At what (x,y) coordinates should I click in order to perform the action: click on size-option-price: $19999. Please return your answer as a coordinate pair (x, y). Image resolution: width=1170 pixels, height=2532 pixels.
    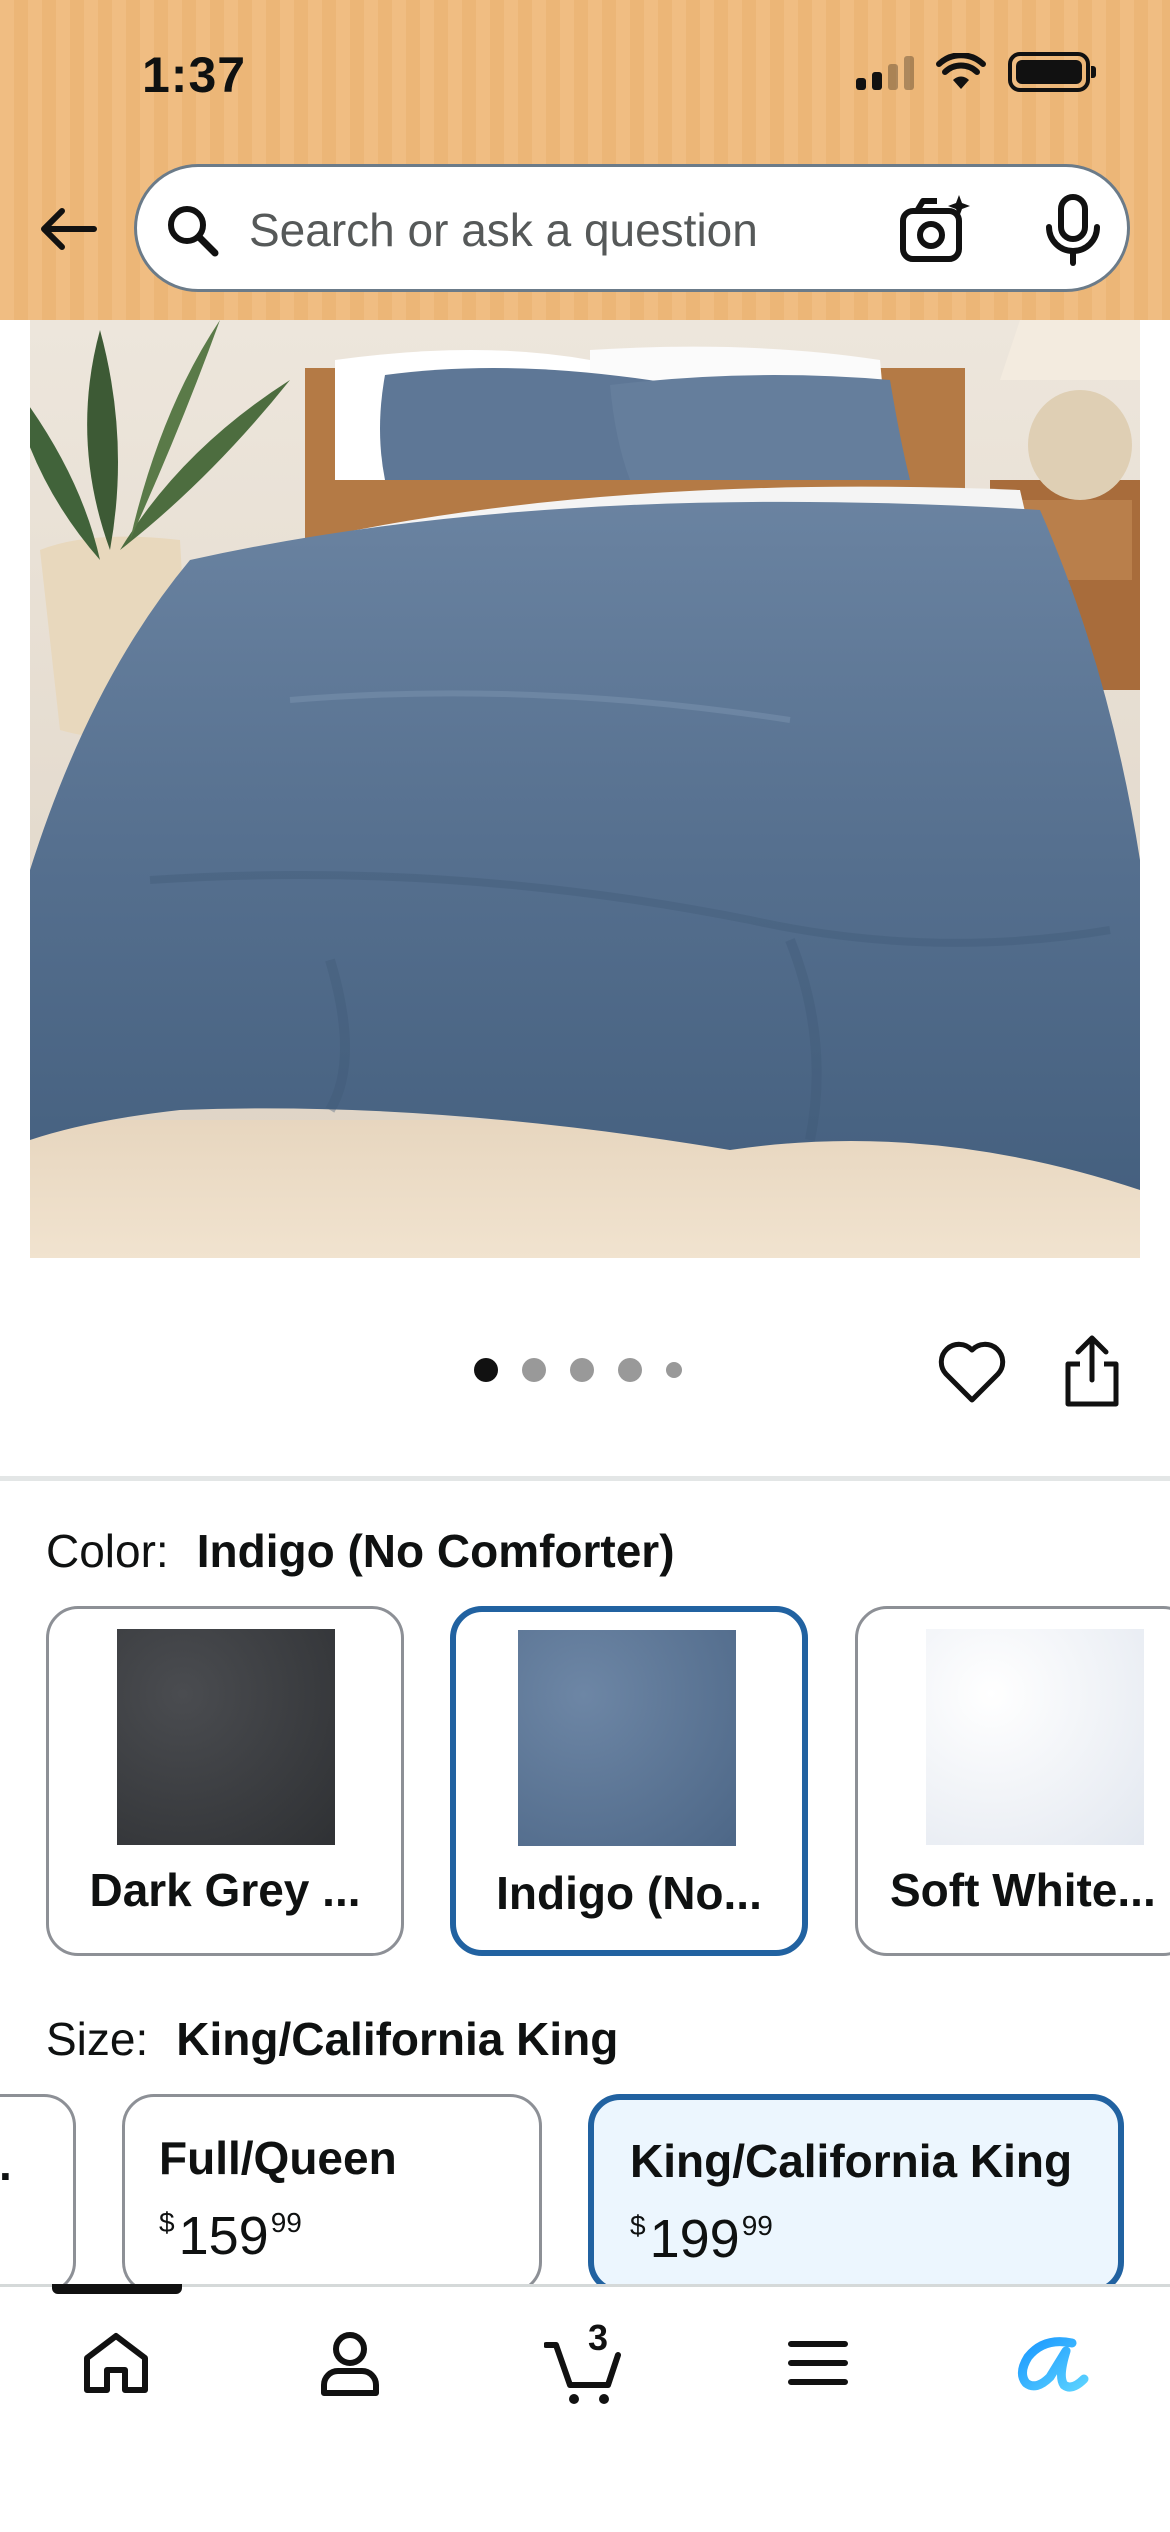
    Looking at the image, I should click on (701, 2239).